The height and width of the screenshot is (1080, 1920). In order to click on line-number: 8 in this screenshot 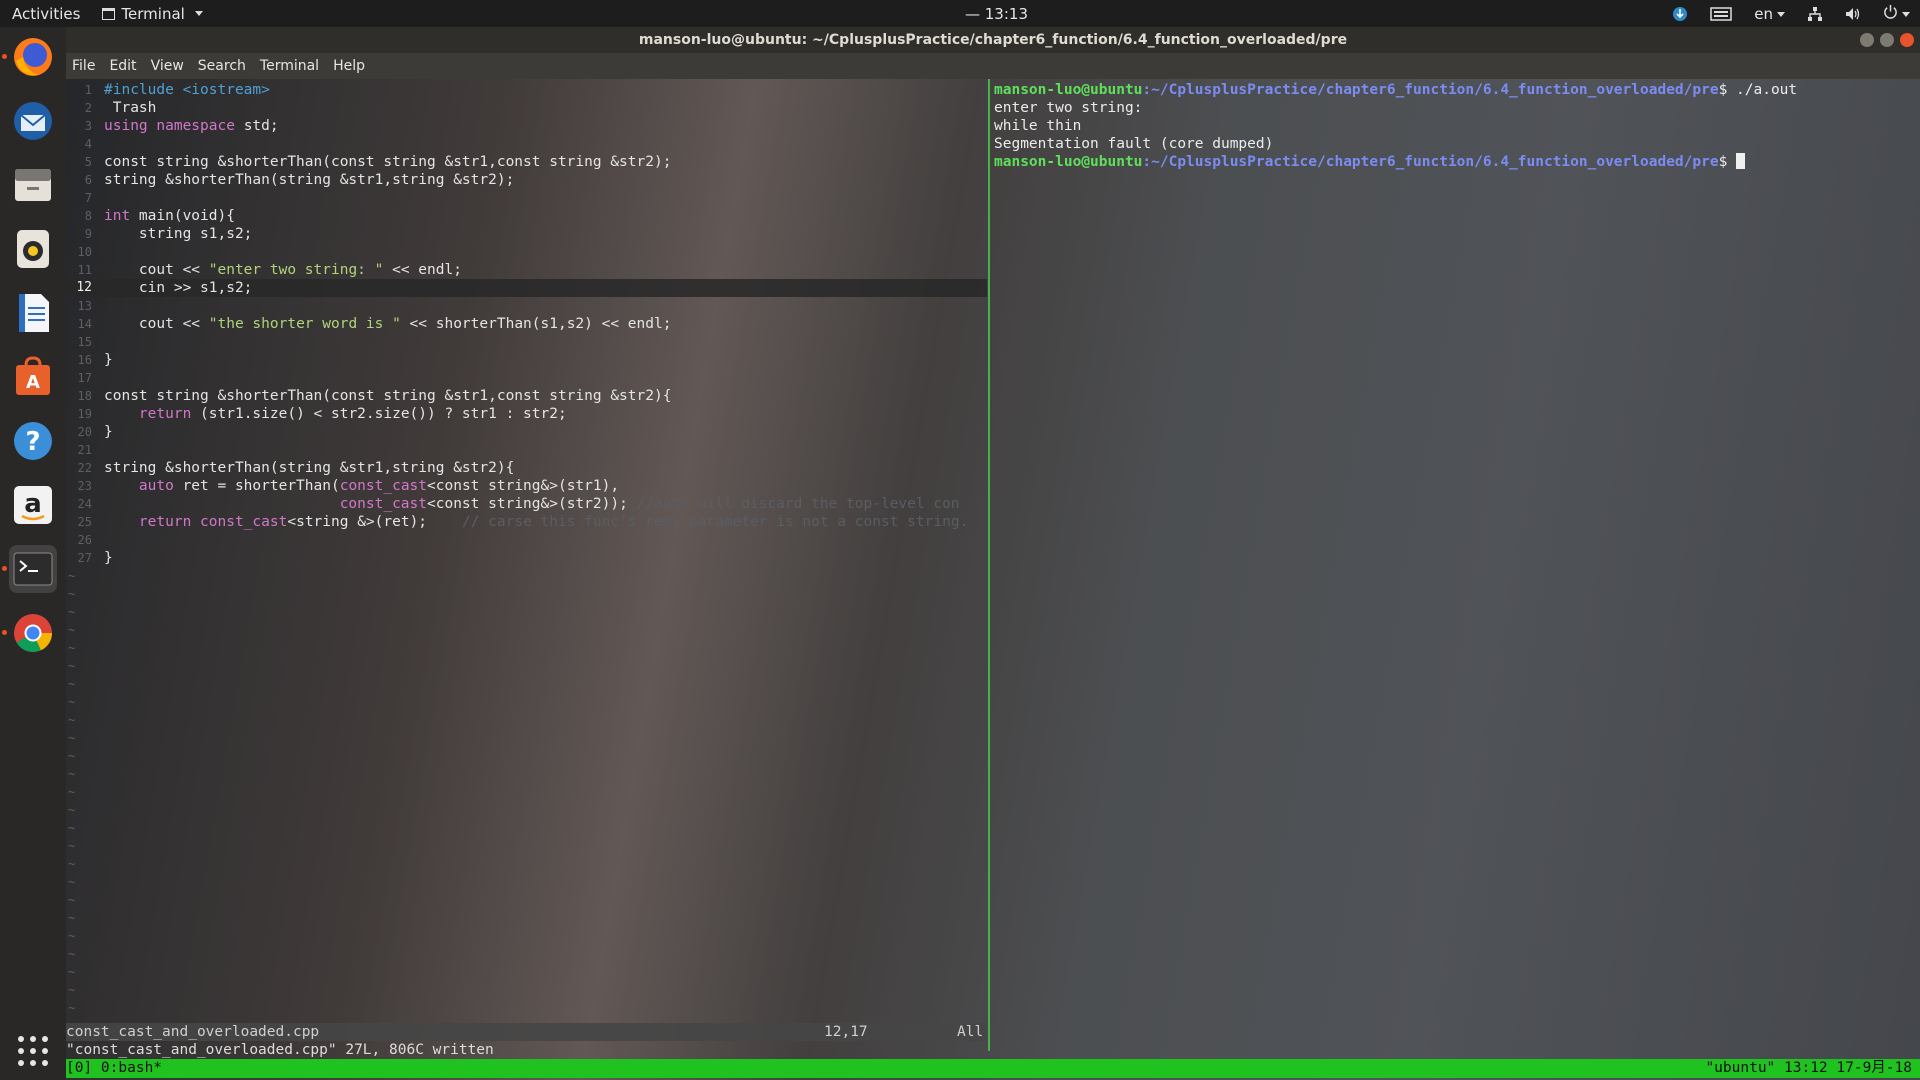, I will do `click(88, 216)`.